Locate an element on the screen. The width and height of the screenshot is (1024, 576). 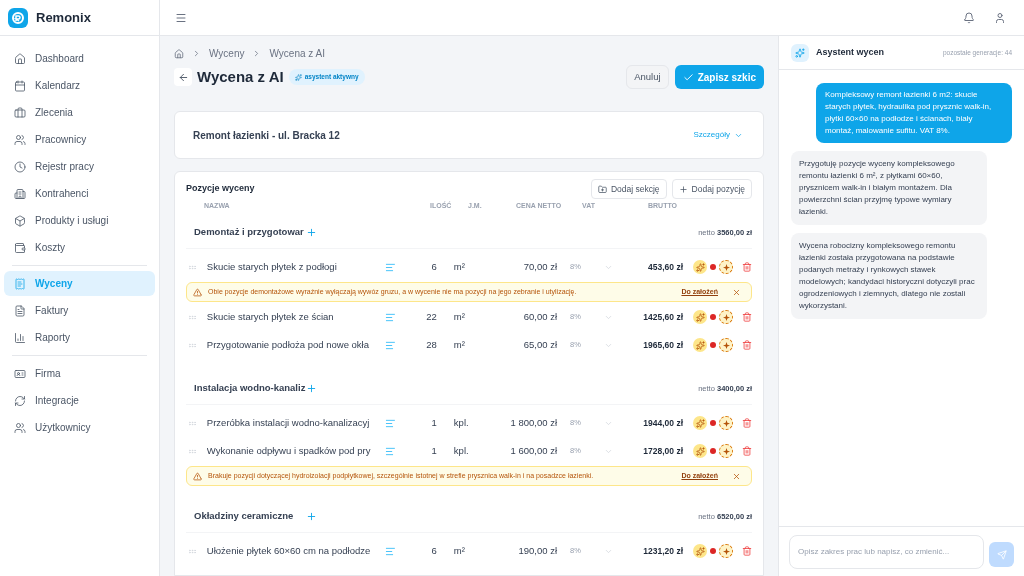
bar-chart-icon is located at coordinates (20, 337).